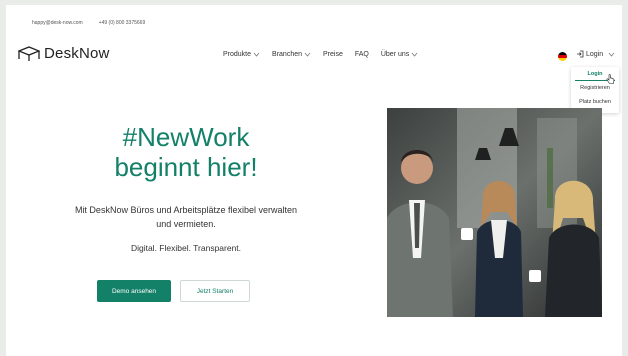 This screenshot has height=356, width=628. I want to click on demo-button: Demo ansehen, so click(134, 291).